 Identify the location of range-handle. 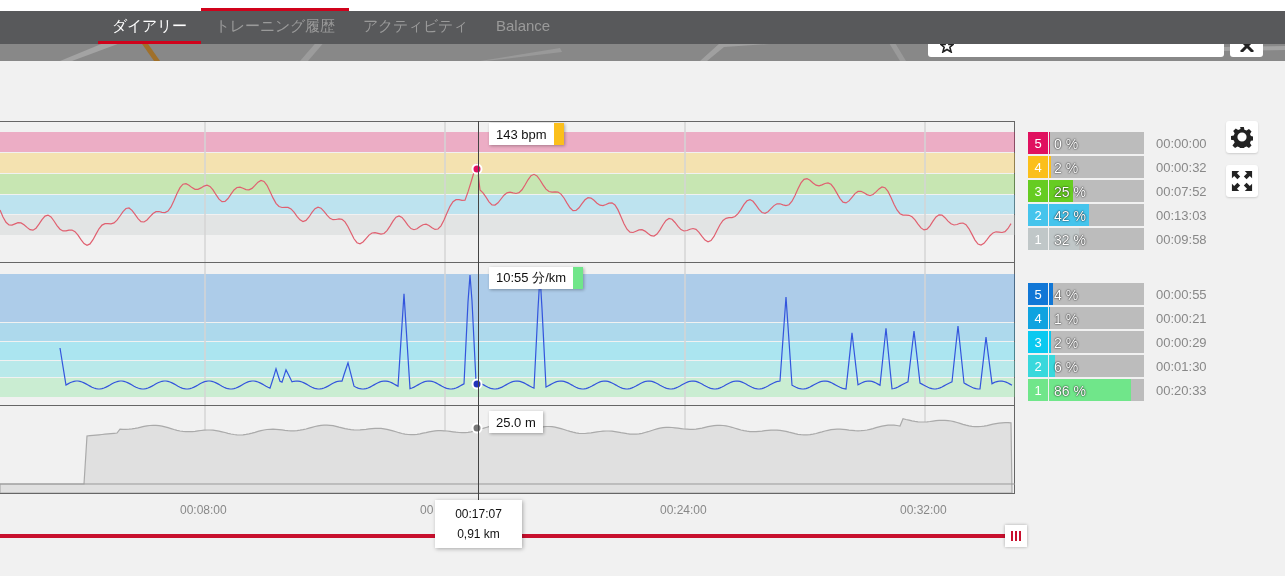
(1016, 536).